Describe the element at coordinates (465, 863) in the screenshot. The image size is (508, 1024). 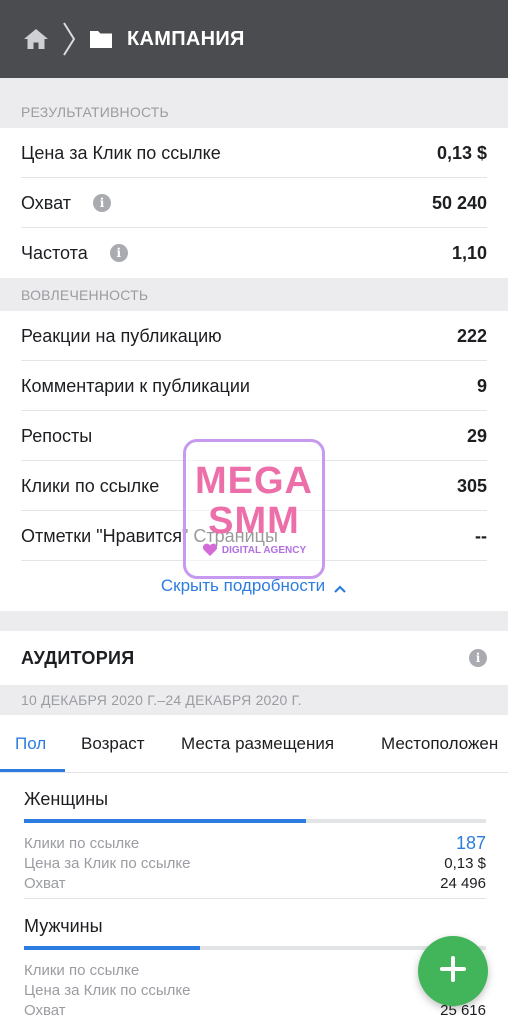
I see `group-metric-value: 0,13 $` at that location.